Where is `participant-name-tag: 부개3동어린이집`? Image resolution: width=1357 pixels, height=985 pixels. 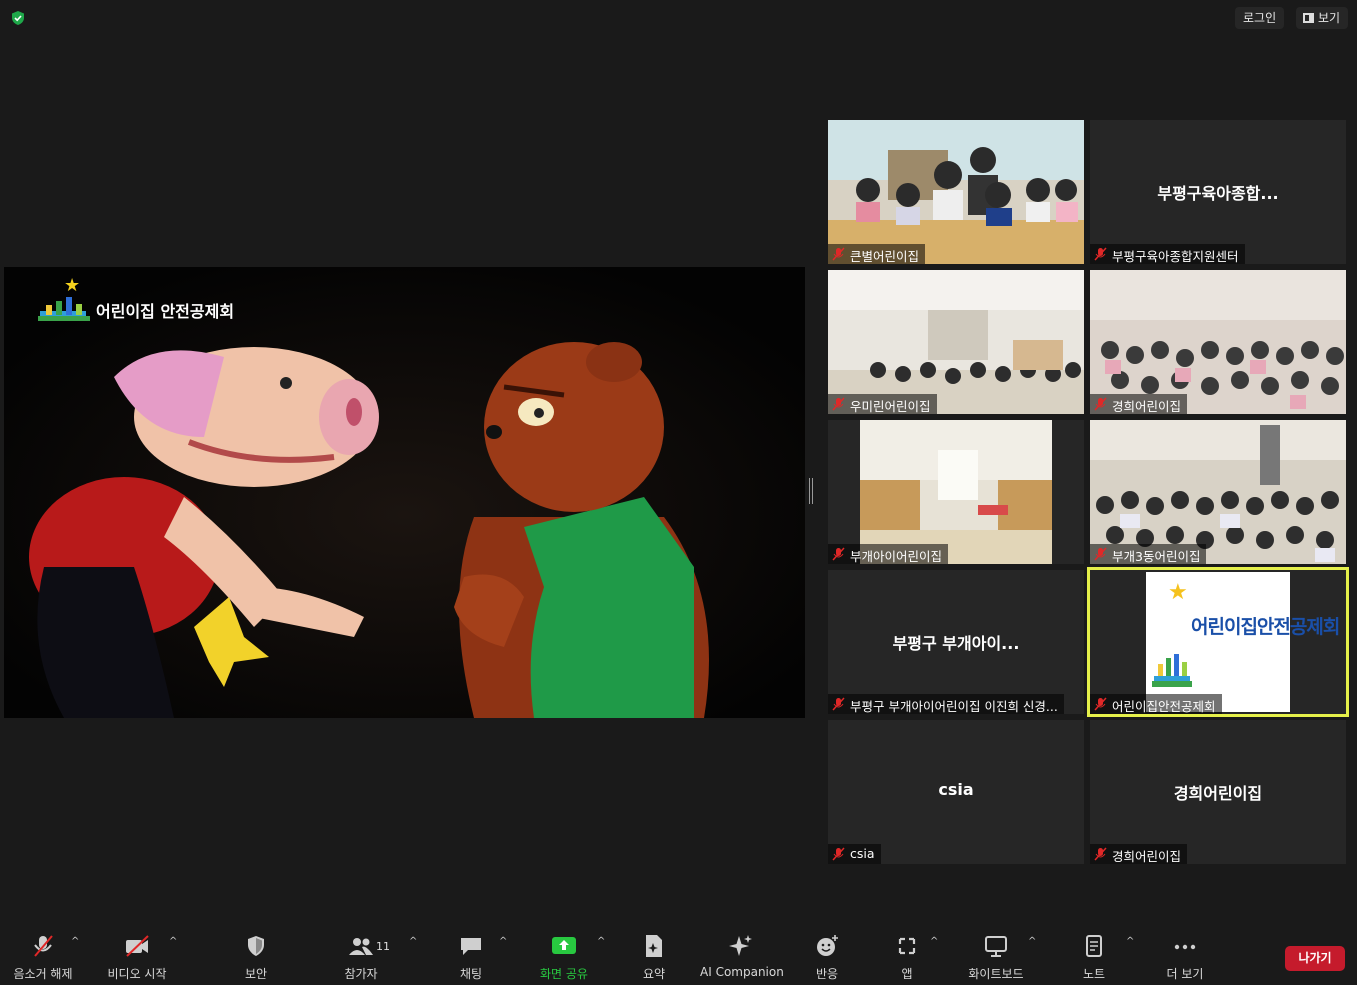 participant-name-tag: 부개3동어린이집 is located at coordinates (1148, 554).